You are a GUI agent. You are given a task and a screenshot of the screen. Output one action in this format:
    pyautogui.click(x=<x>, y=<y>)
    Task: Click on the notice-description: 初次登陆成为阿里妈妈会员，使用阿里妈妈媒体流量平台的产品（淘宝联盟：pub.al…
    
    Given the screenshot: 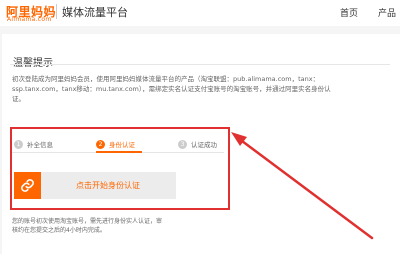 What is the action you would take?
    pyautogui.click(x=171, y=89)
    